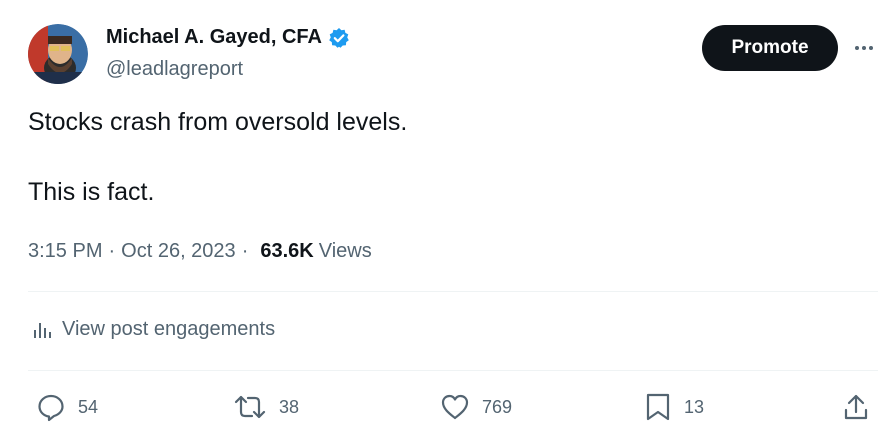  I want to click on tweet-meta: 3:15 PM · Oct 26, 2023 · 63.6K Views, so click(200, 251).